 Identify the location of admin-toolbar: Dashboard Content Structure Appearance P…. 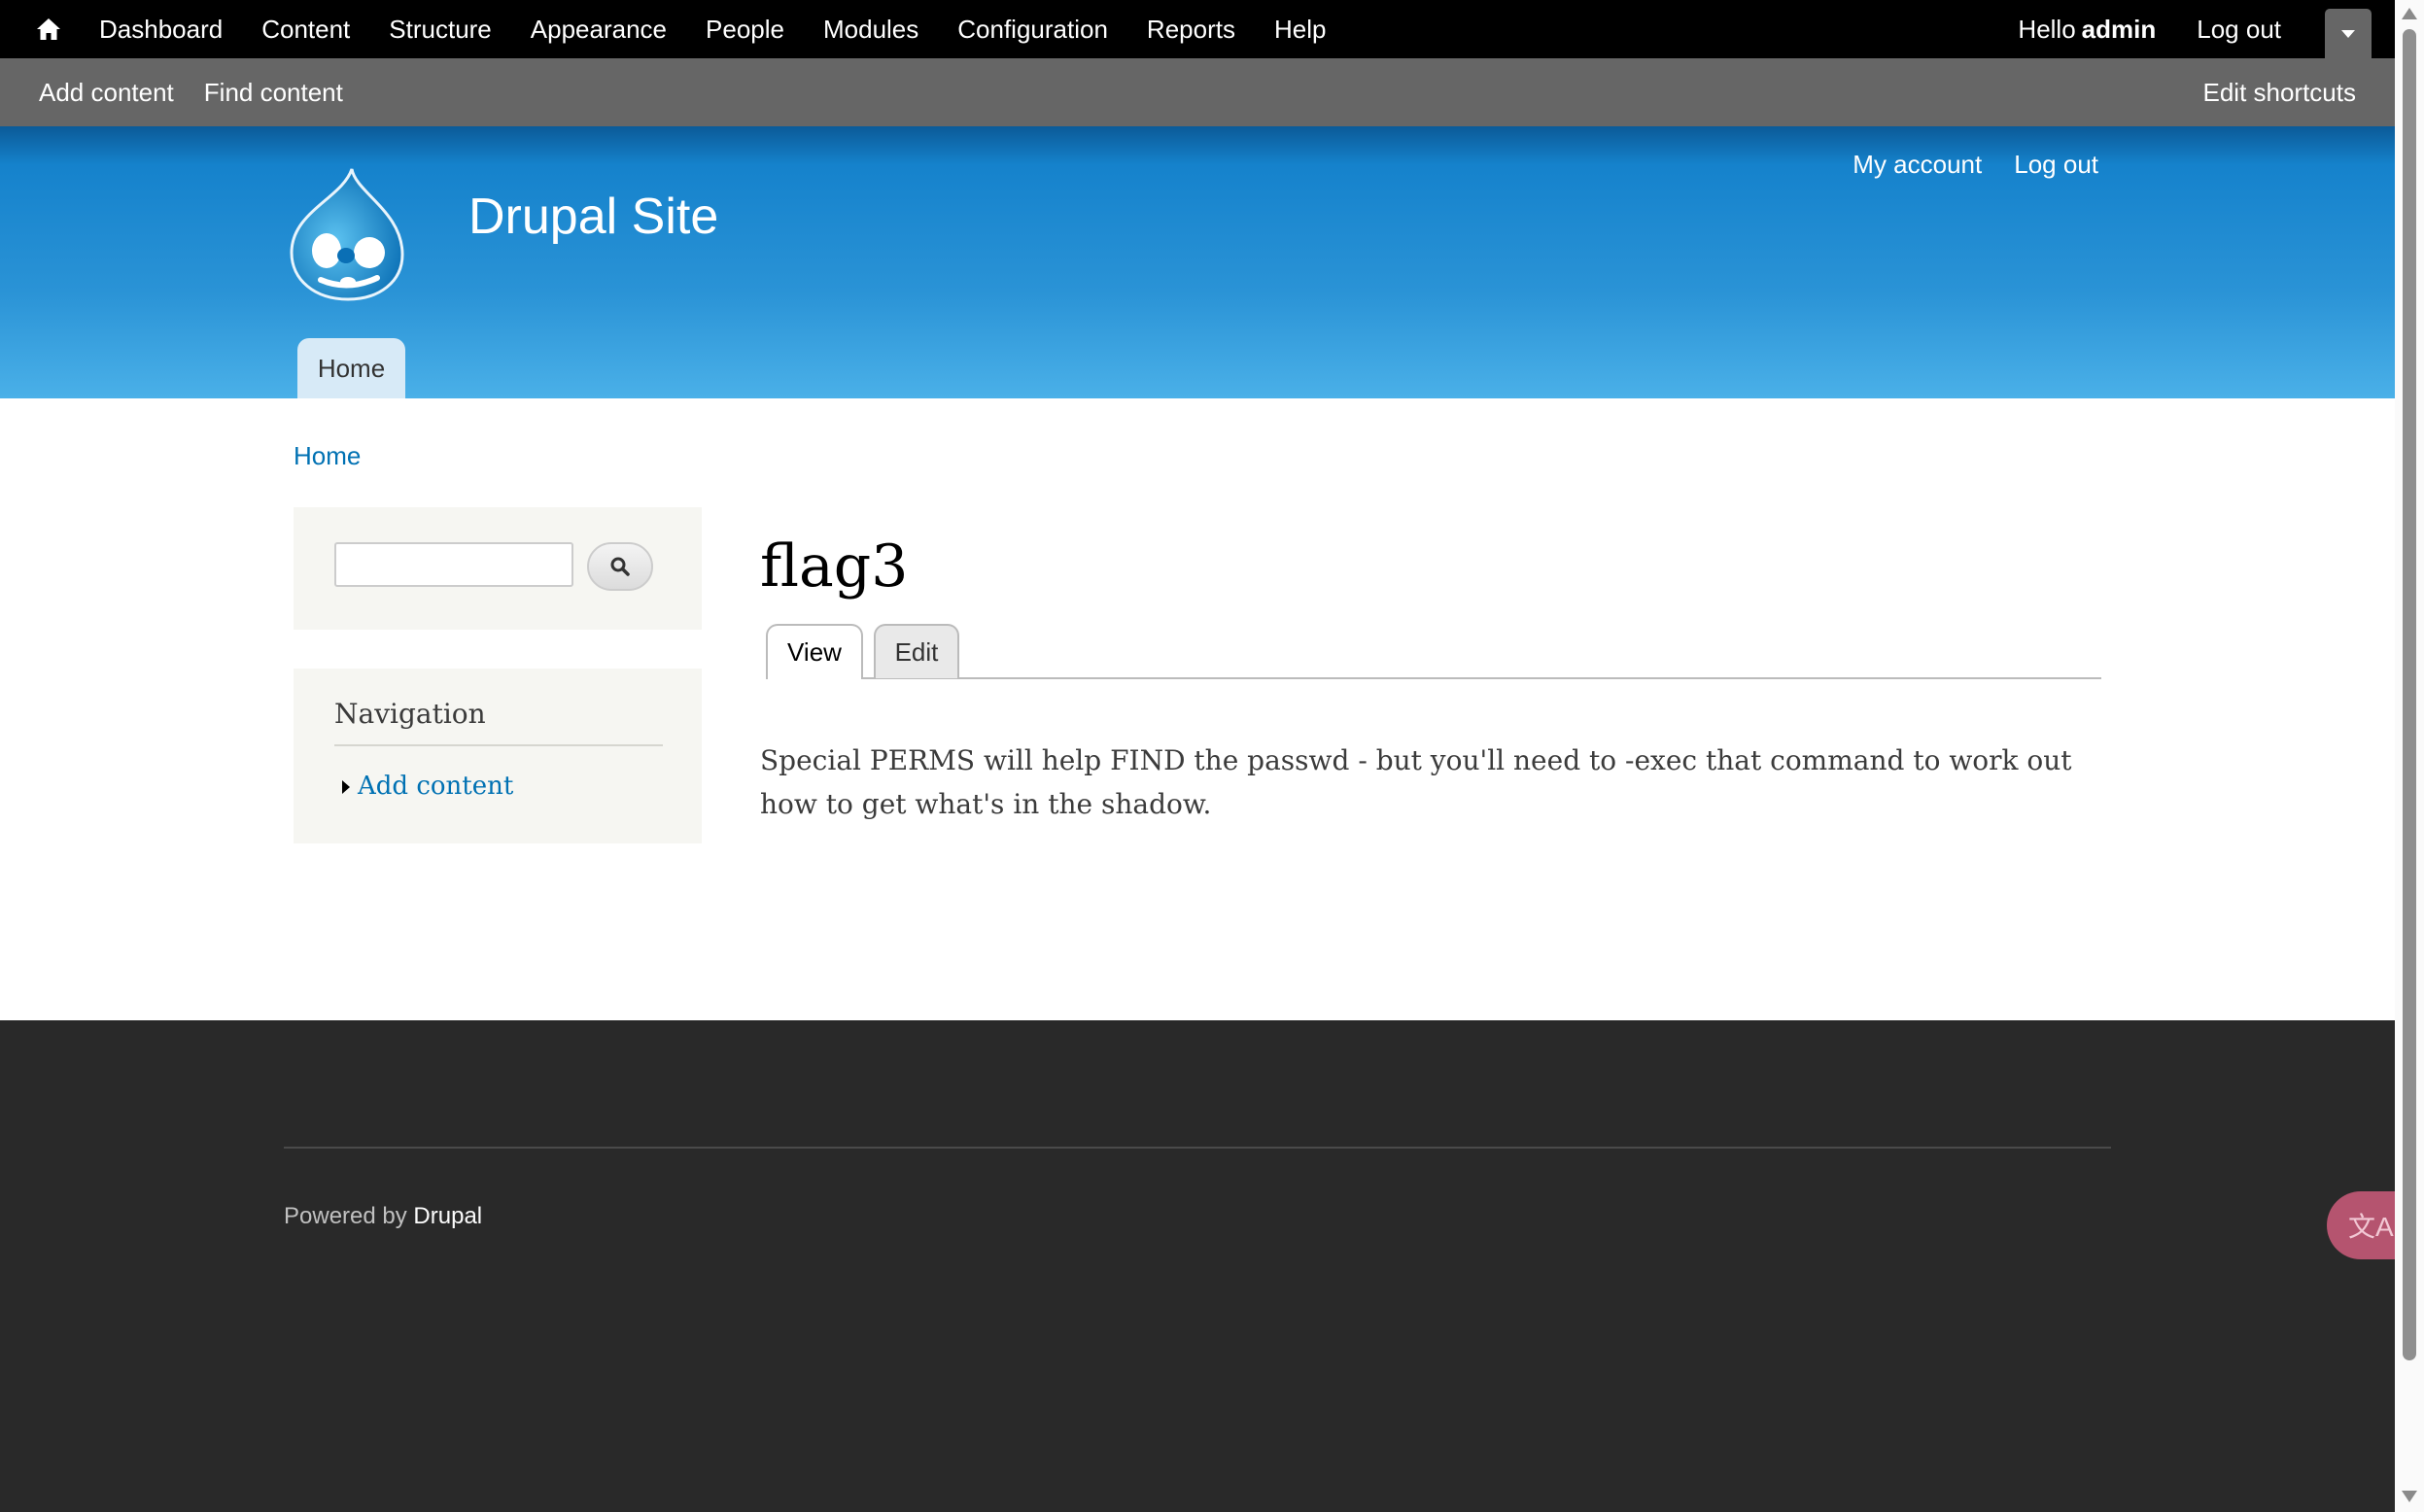
(1198, 29).